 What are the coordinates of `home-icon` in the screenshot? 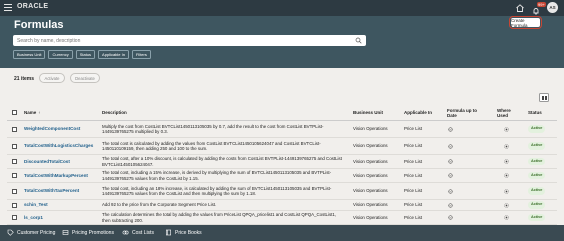 It's located at (520, 8).